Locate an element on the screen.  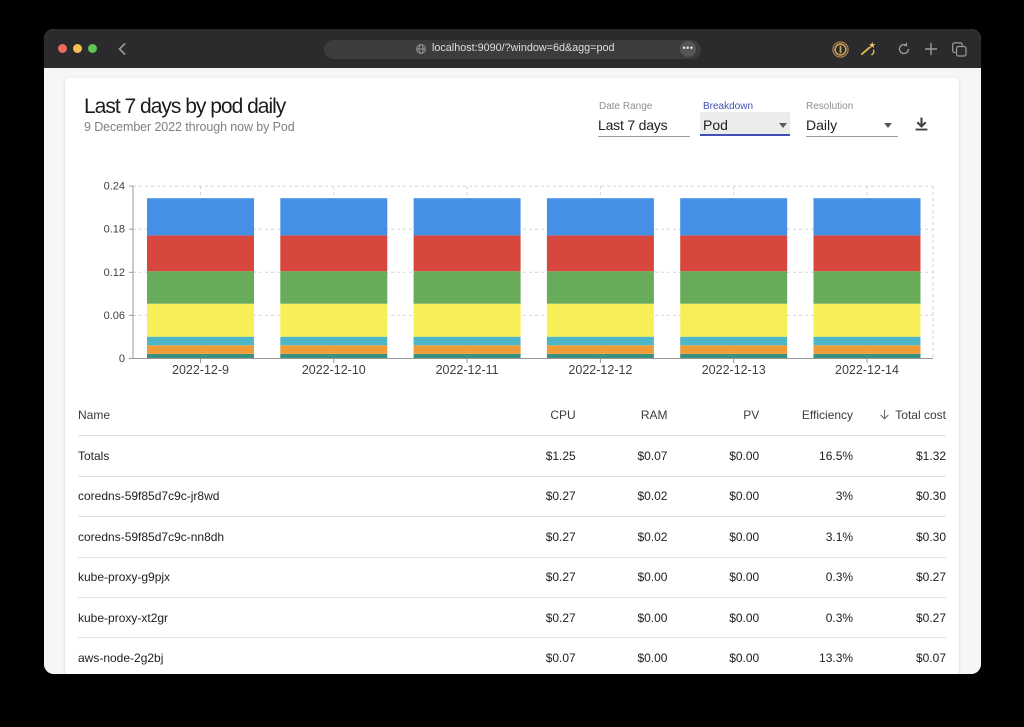
svg-text: 0 is located at coordinates (122, 359).